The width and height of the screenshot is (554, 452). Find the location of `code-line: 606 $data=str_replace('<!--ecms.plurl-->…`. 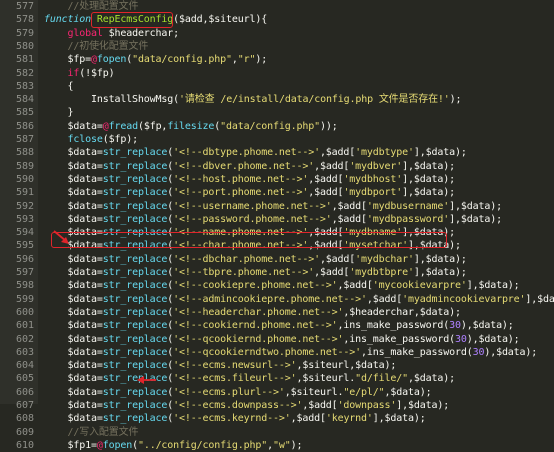

code-line: 606 $data=str_replace('<!--ecms.plurl-->… is located at coordinates (277, 392).